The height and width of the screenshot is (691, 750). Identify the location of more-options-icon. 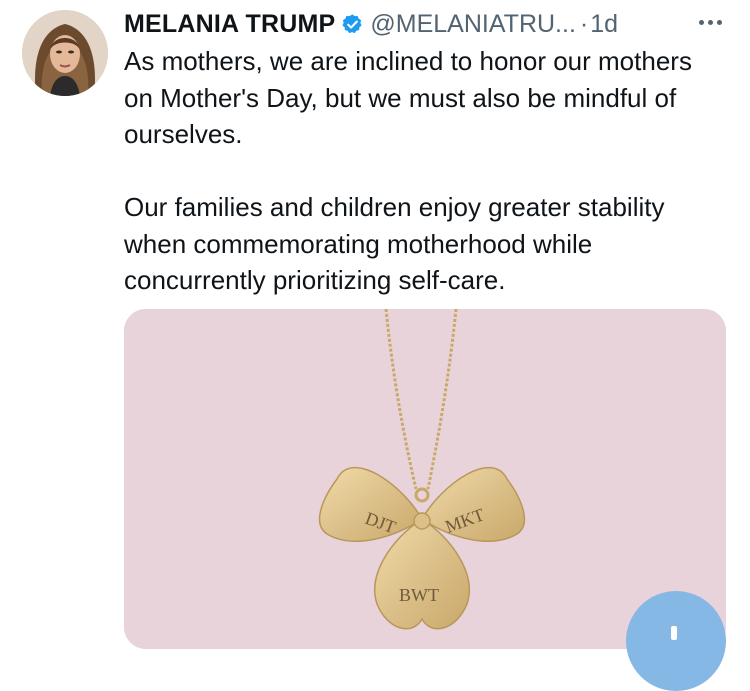
(710, 22).